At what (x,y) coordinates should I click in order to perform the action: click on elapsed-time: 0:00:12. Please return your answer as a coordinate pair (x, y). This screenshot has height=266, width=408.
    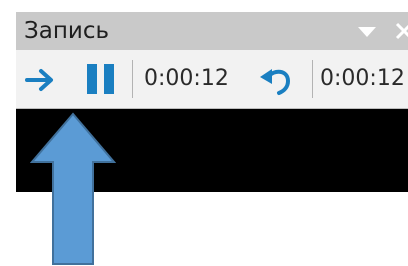
    Looking at the image, I should click on (186, 78).